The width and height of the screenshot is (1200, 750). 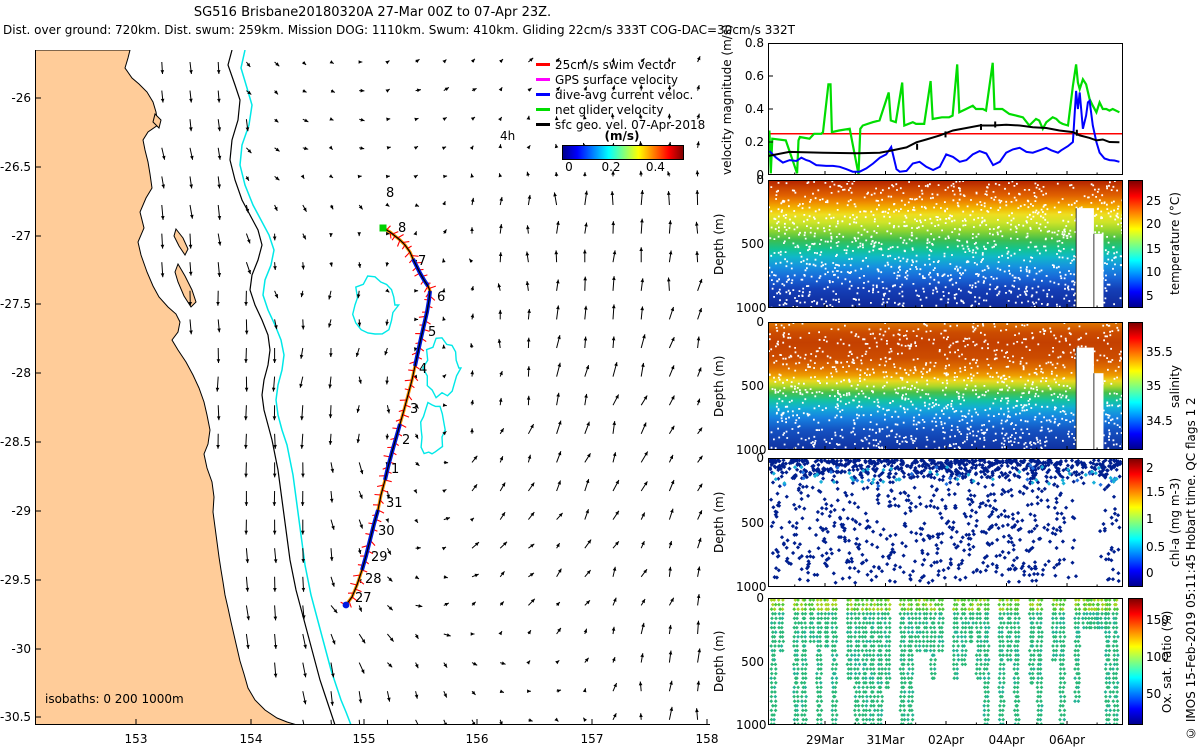 What do you see at coordinates (21, 236) in the screenshot?
I see `lat-tick-label: -27` at bounding box center [21, 236].